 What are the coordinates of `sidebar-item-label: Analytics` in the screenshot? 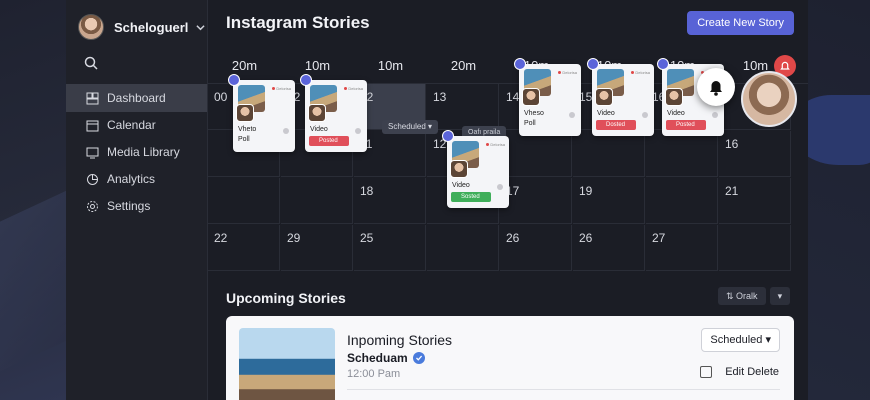 It's located at (131, 179).